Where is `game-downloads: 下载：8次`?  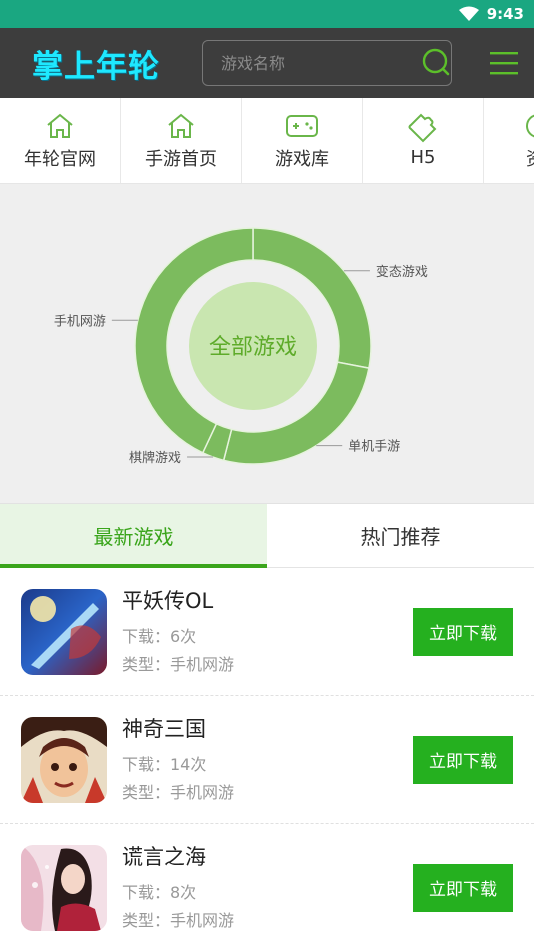 game-downloads: 下载：8次 is located at coordinates (159, 892).